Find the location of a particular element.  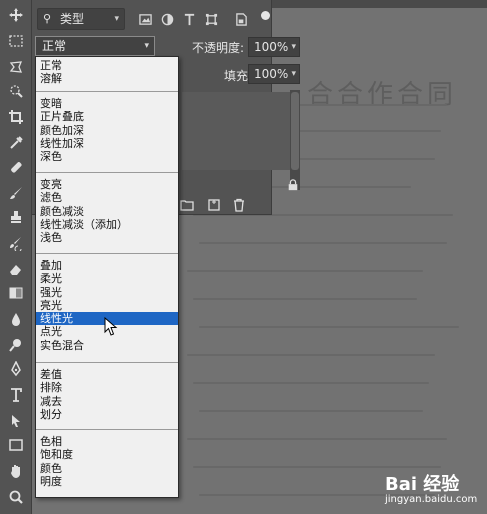

blend-mode-option: 颜色 is located at coordinates (107, 468).